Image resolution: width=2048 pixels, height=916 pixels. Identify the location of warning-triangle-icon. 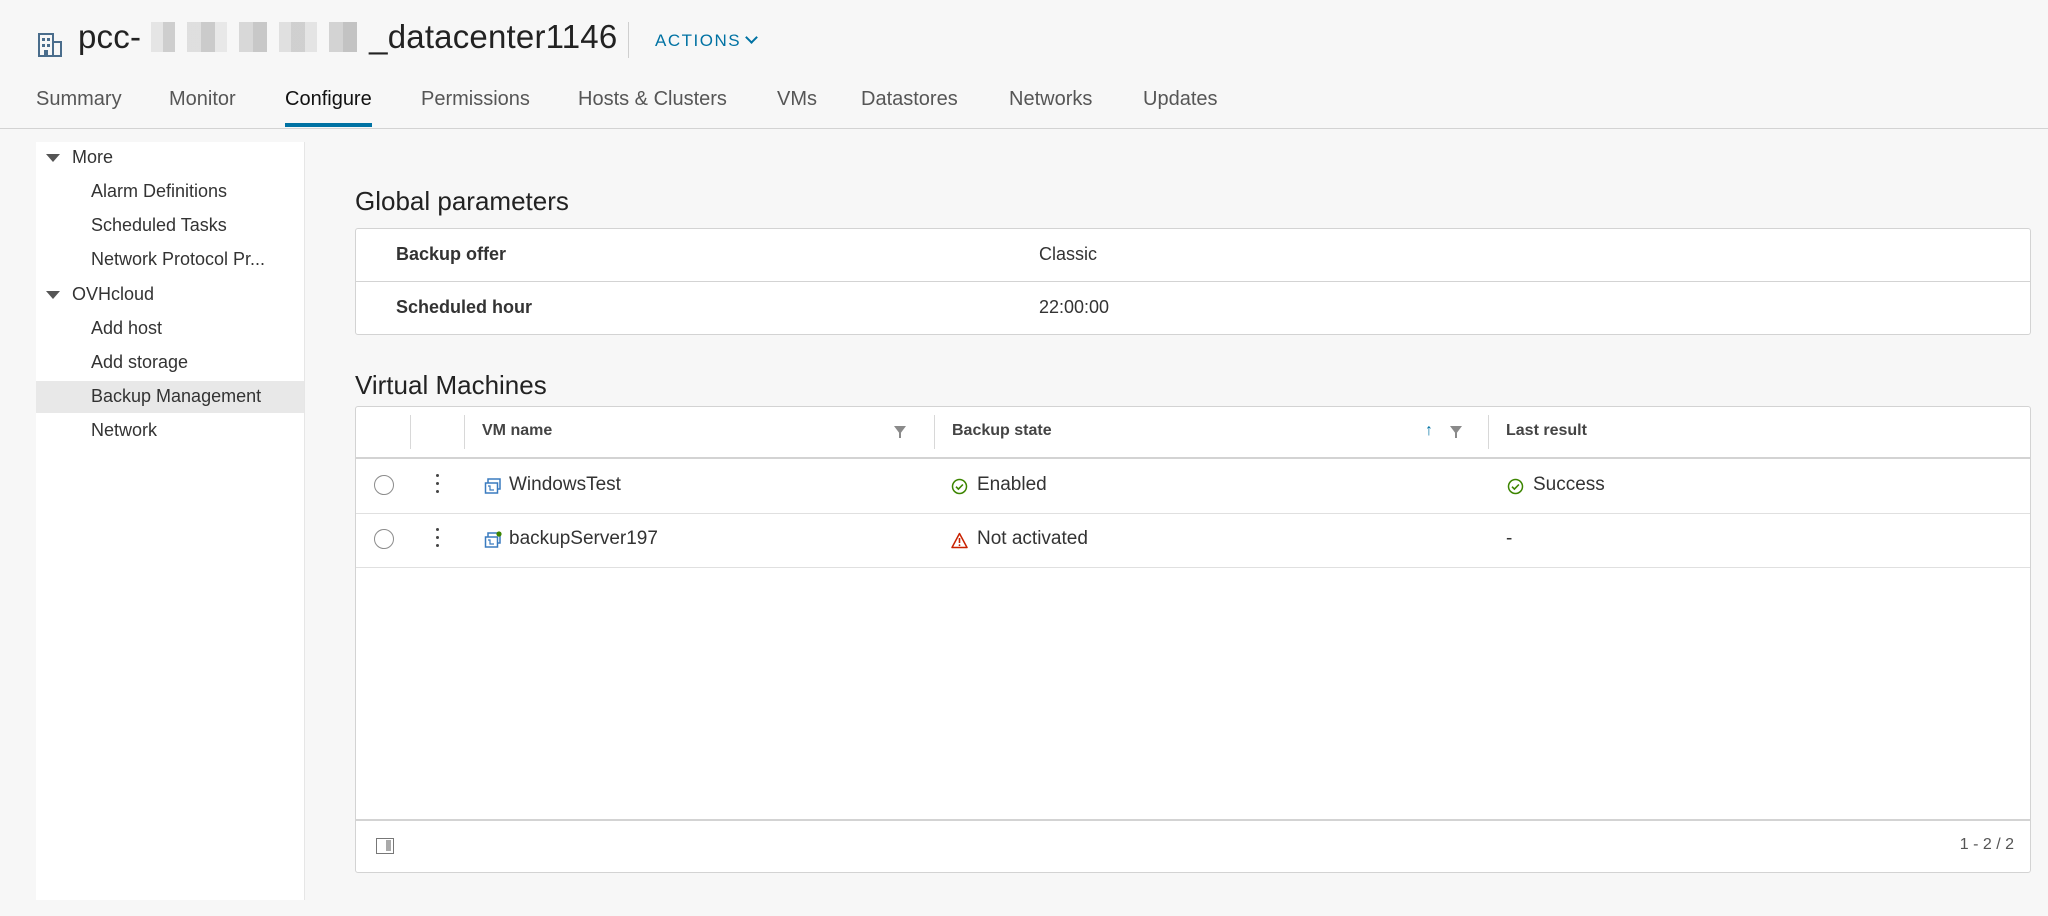
(959, 540).